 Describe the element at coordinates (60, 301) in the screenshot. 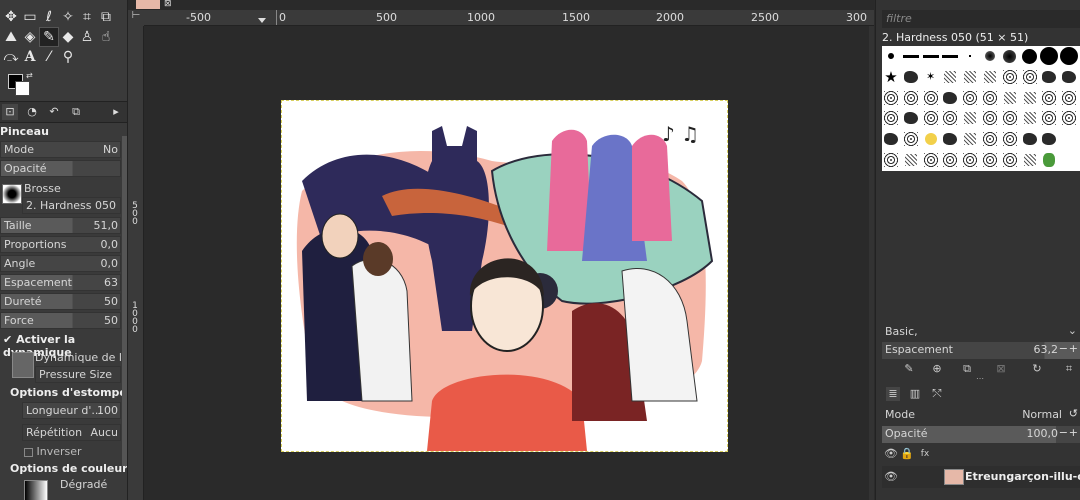

I see `hardness-slider: Dureté 50` at that location.